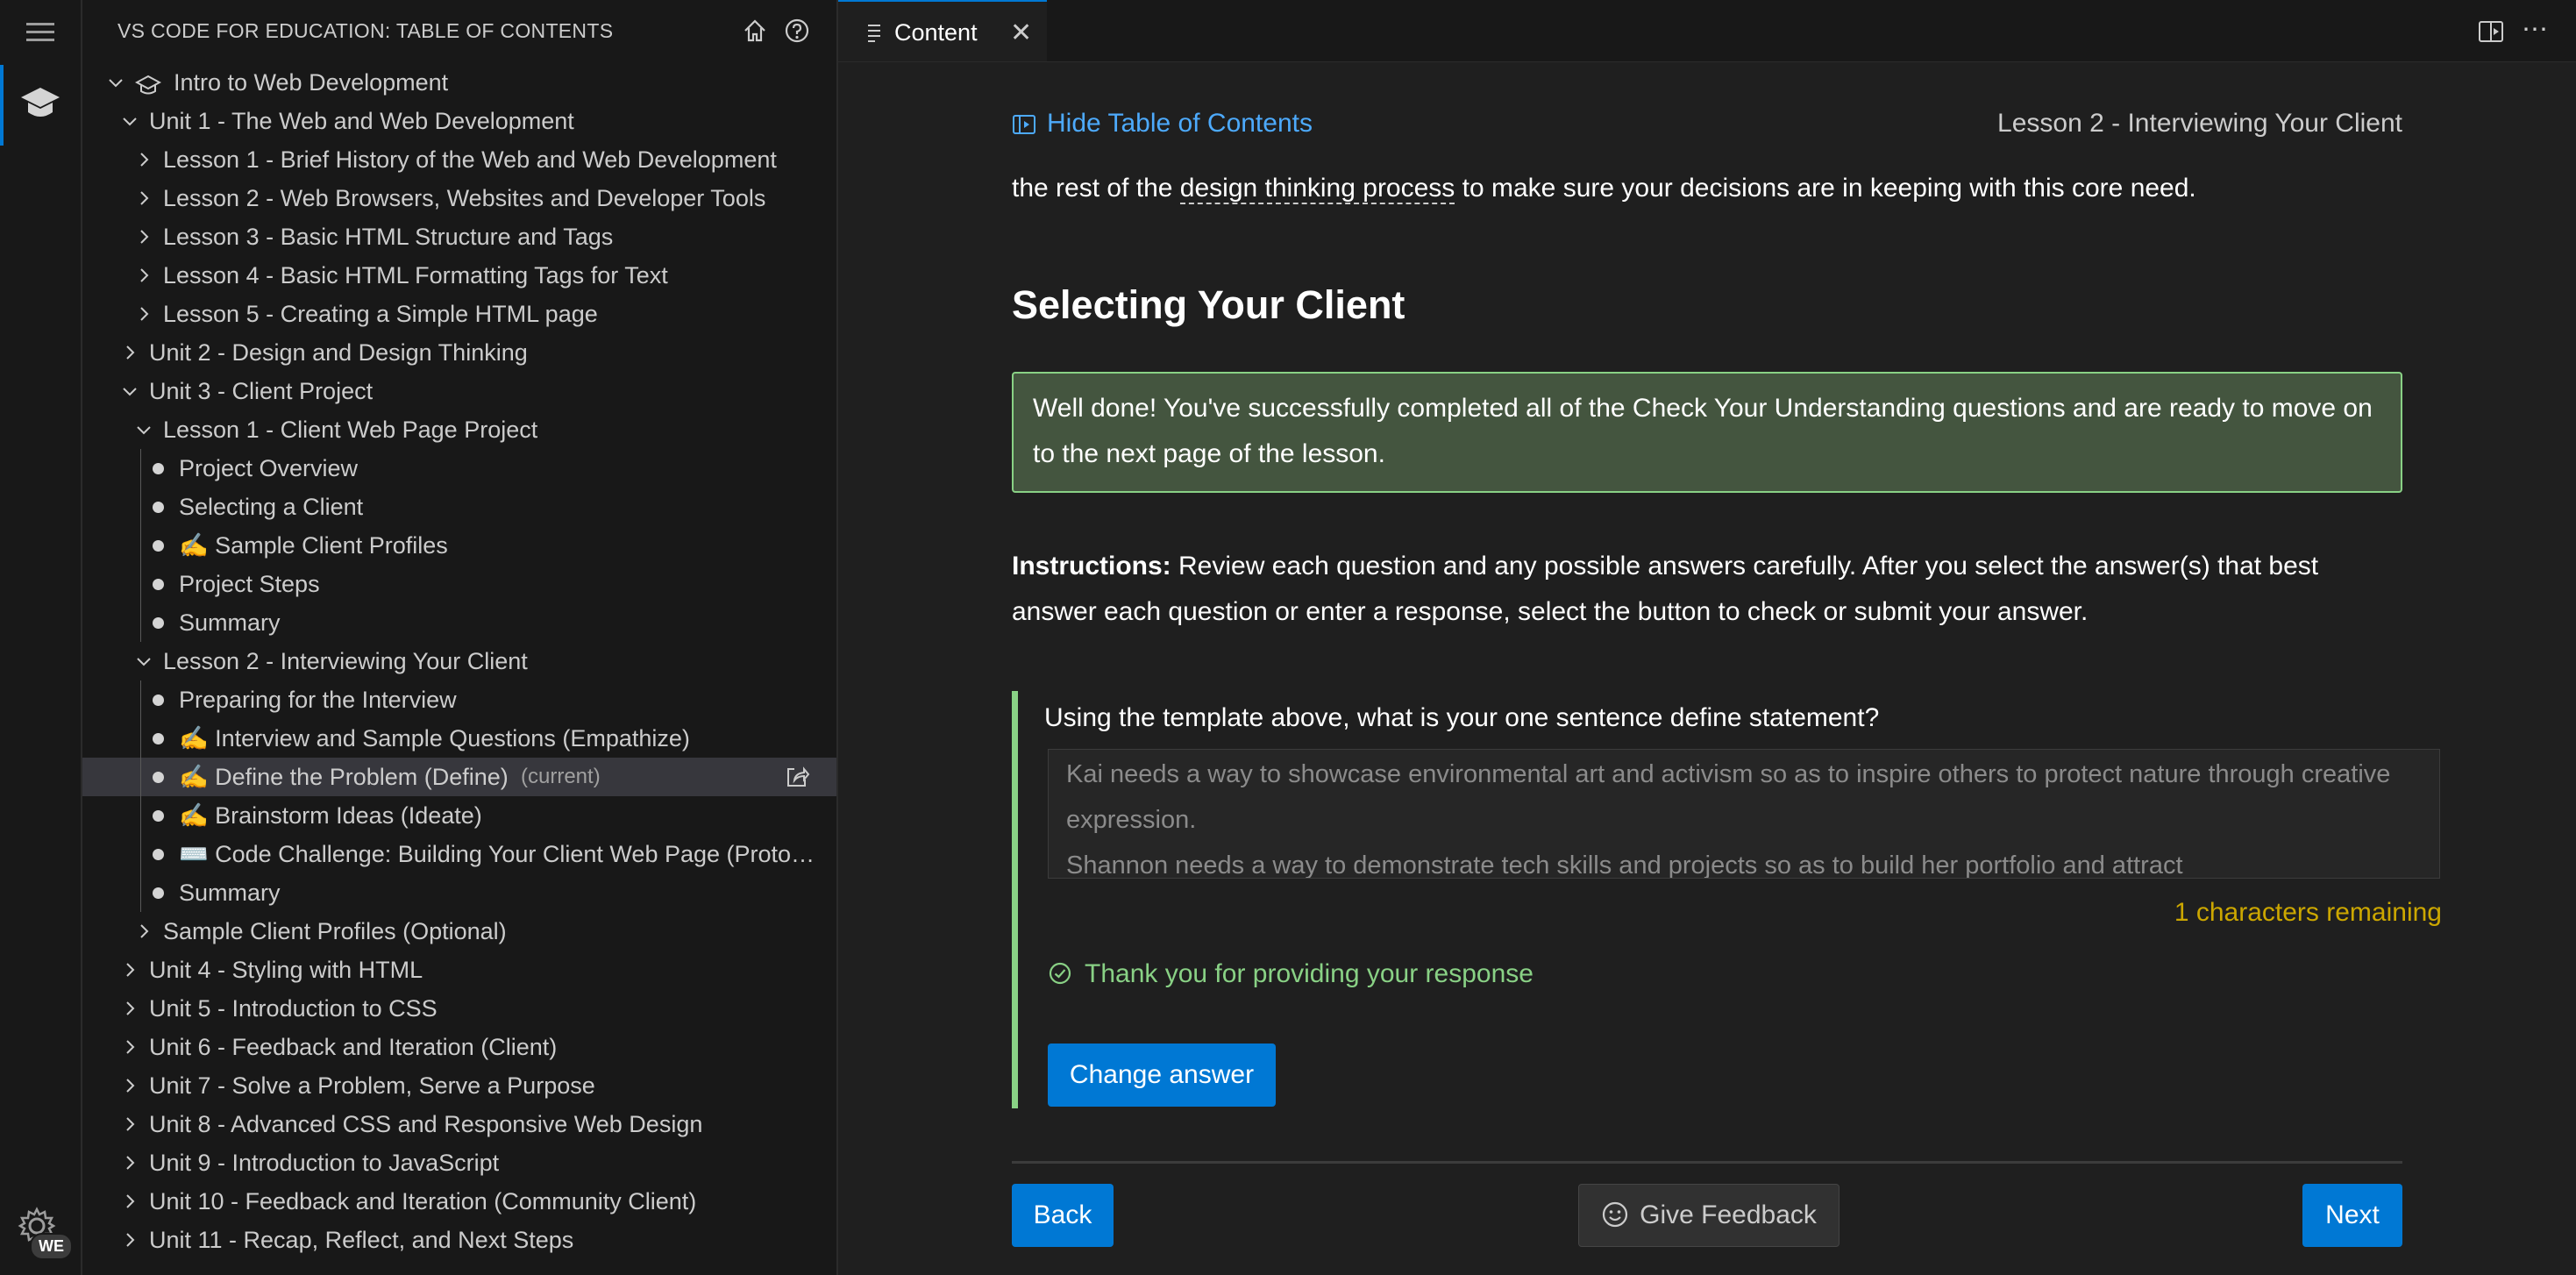 This screenshot has width=2576, height=1275. I want to click on toc-item: Unit 9 - Introduction to JavaScript, so click(459, 1162).